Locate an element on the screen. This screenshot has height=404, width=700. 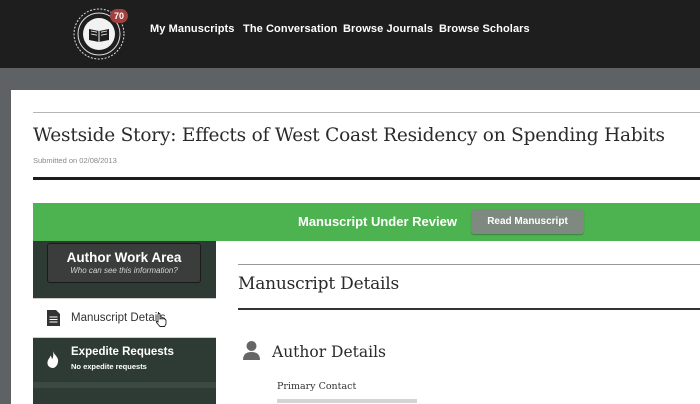
work-area-visibility-link: Who can see this information? is located at coordinates (124, 270).